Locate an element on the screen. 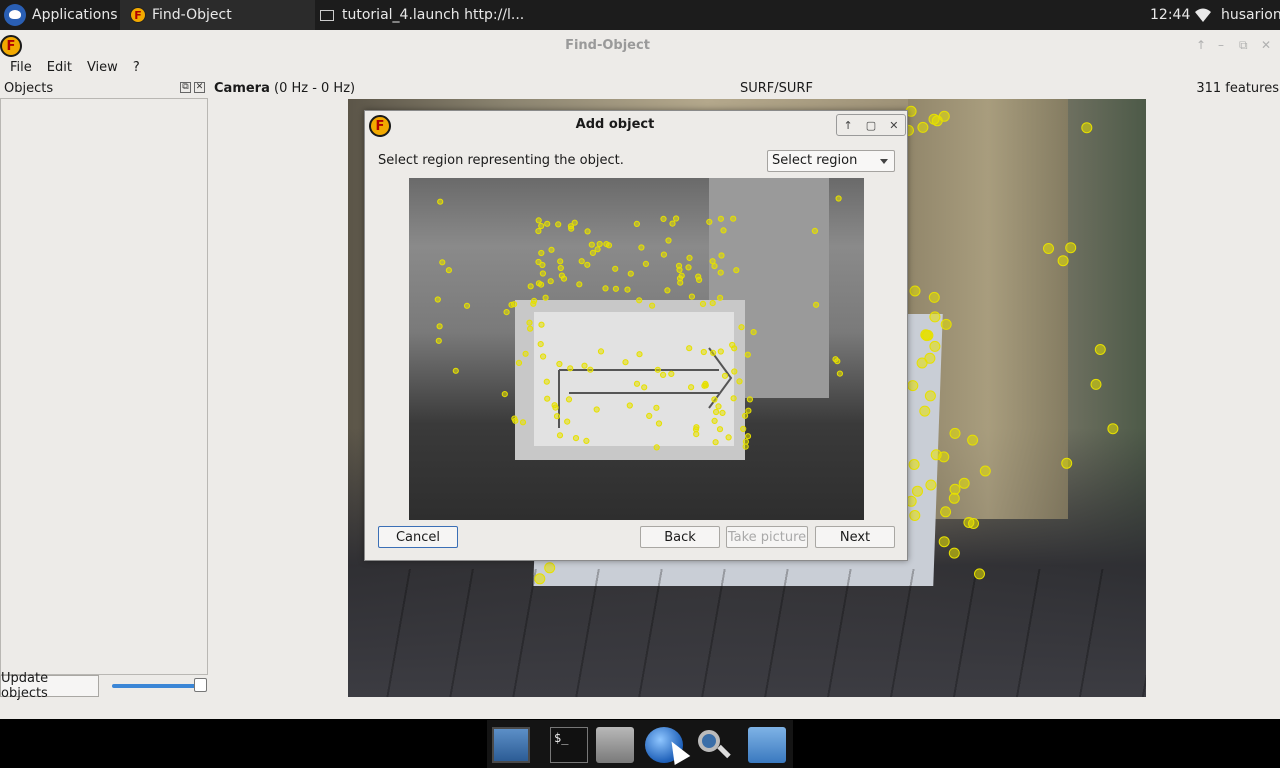  cancel-button: Cancel is located at coordinates (418, 537).